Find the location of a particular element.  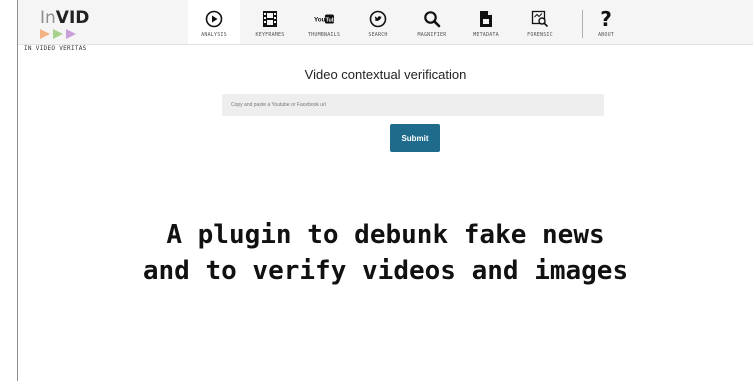

nav-label: ANALYSIS is located at coordinates (214, 35).